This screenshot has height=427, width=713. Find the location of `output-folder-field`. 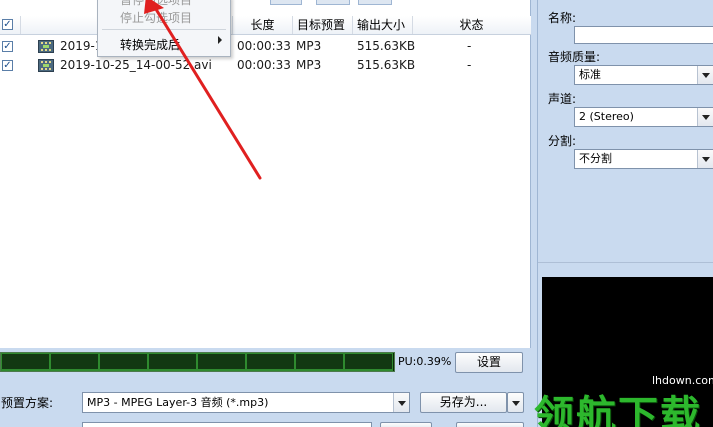

output-folder-field is located at coordinates (227, 424).